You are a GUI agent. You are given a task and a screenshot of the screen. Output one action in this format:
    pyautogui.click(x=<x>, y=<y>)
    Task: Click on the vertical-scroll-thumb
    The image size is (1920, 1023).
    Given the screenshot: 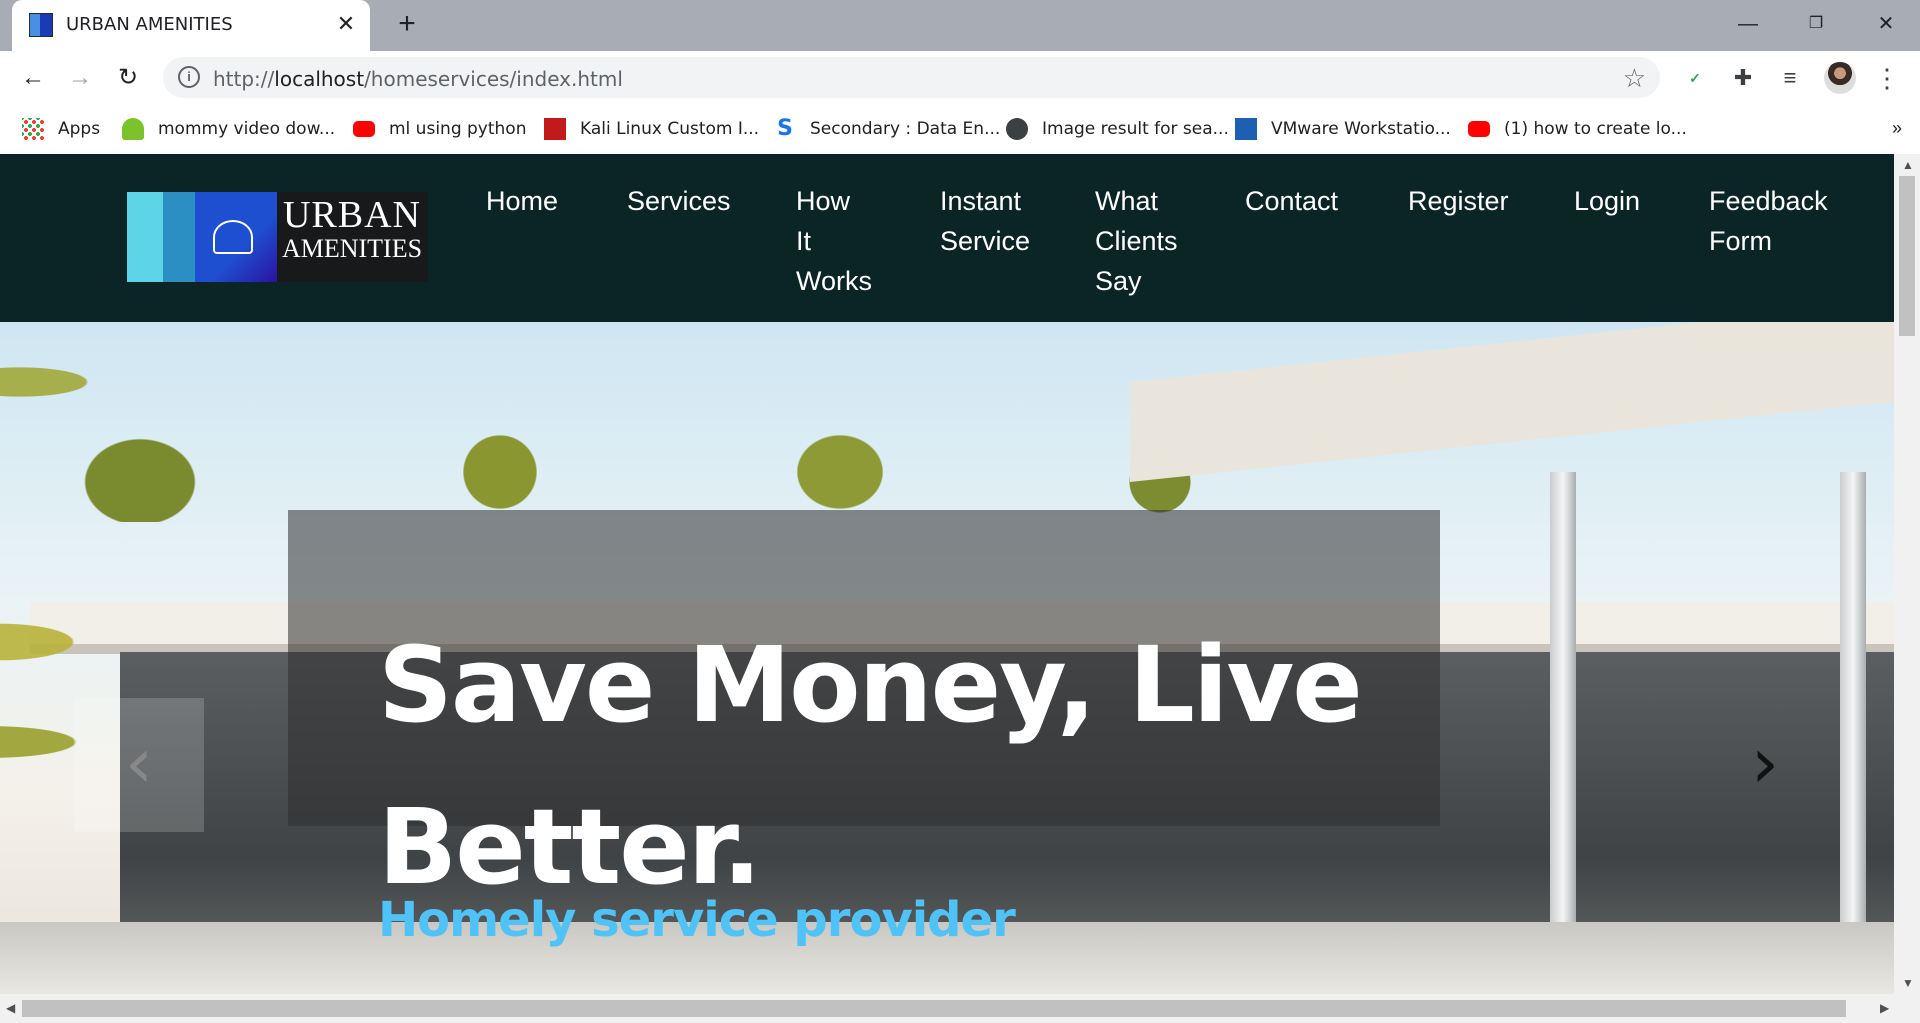 What is the action you would take?
    pyautogui.click(x=1907, y=256)
    